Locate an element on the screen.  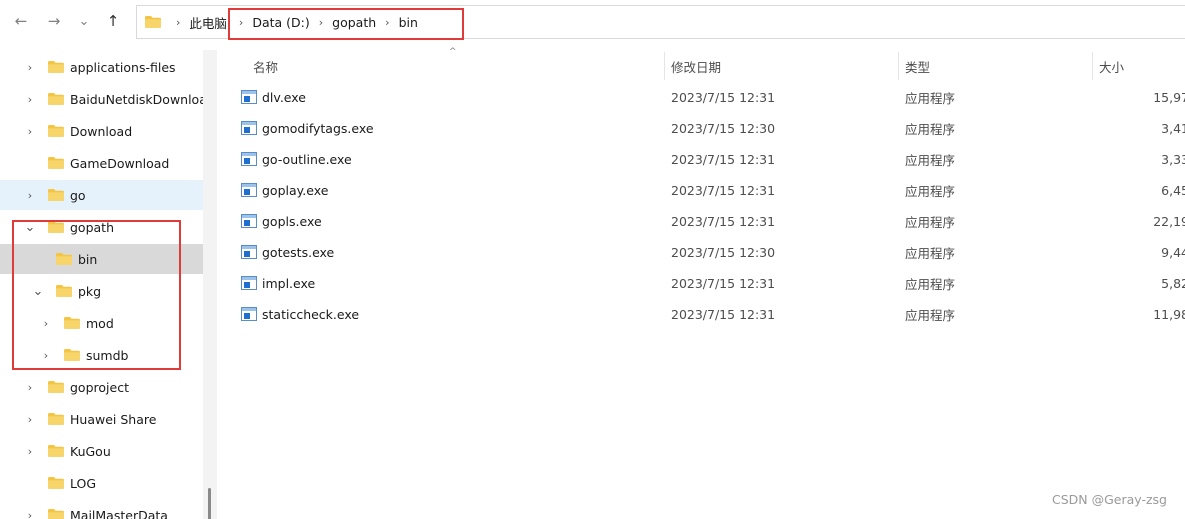
column-header-name: 名称 is located at coordinates (265, 66).